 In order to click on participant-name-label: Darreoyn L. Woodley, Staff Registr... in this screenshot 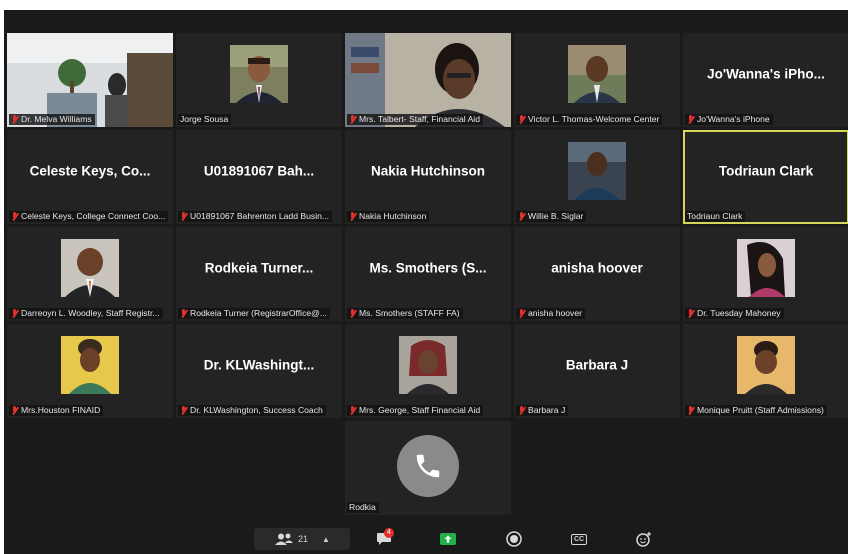, I will do `click(86, 313)`.